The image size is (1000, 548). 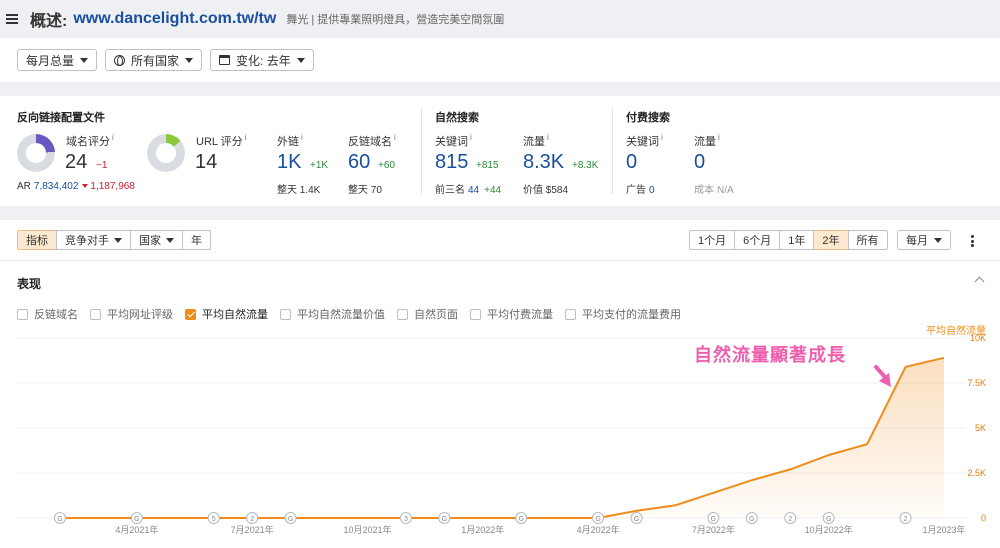 I want to click on x-tick-label: 1月2023年, so click(x=943, y=529).